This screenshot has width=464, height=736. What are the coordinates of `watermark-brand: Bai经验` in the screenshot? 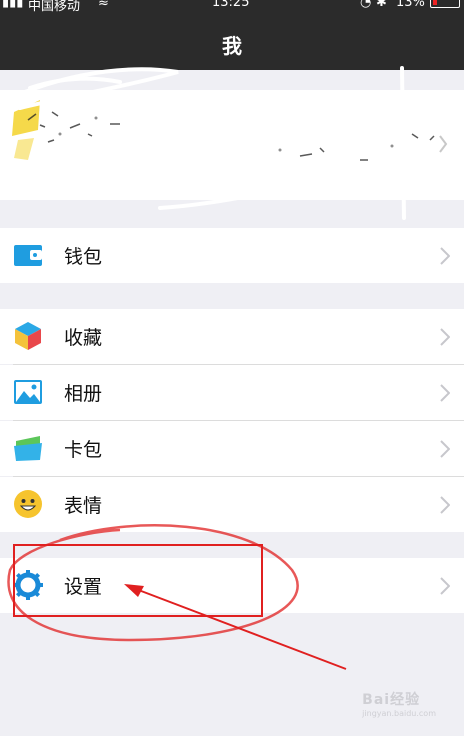 It's located at (391, 700).